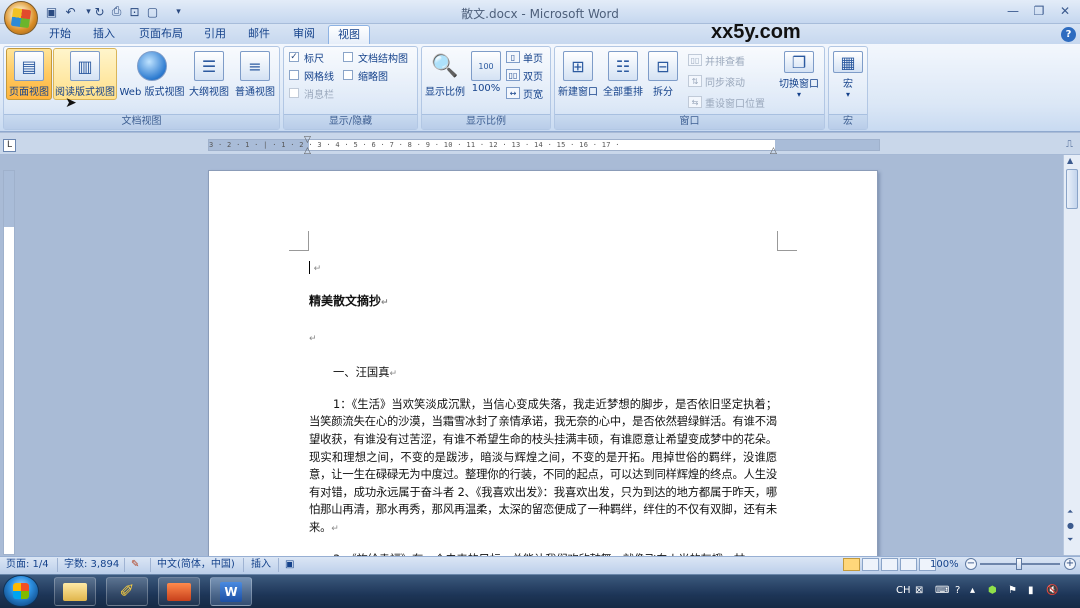 This screenshot has height=608, width=1080. What do you see at coordinates (314, 59) in the screenshot?
I see `checkbox-label: 标尺` at bounding box center [314, 59].